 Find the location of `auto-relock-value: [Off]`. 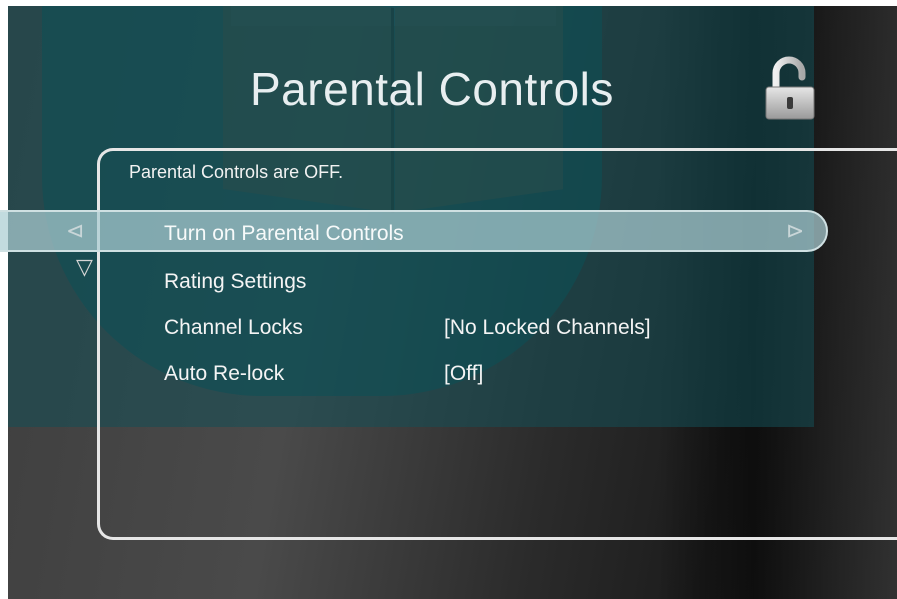

auto-relock-value: [Off] is located at coordinates (464, 373).